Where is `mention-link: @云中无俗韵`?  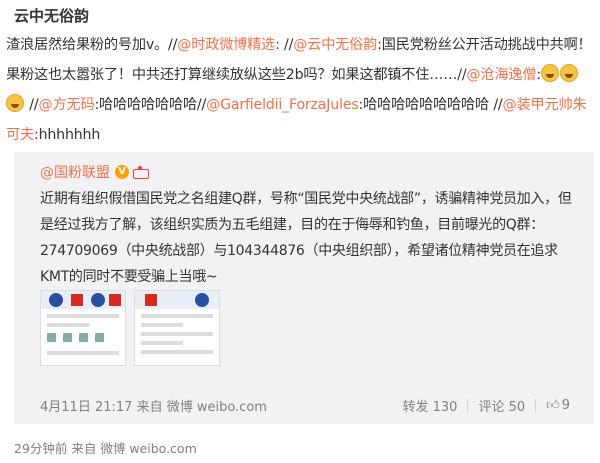
mention-link: @云中无俗韵 is located at coordinates (335, 45).